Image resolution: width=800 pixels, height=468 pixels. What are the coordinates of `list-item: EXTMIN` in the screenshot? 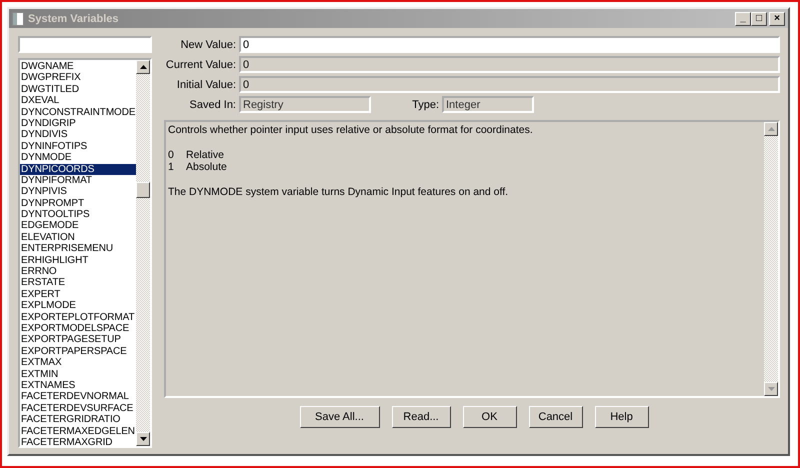 It's located at (78, 374).